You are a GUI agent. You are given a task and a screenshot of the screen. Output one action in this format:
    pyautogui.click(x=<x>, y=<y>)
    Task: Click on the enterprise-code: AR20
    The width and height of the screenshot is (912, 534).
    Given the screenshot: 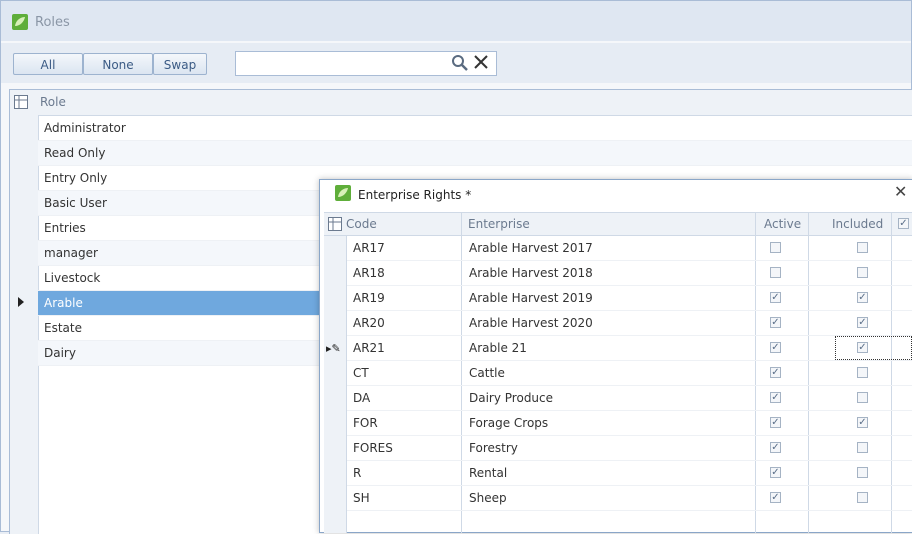 What is the action you would take?
    pyautogui.click(x=369, y=323)
    